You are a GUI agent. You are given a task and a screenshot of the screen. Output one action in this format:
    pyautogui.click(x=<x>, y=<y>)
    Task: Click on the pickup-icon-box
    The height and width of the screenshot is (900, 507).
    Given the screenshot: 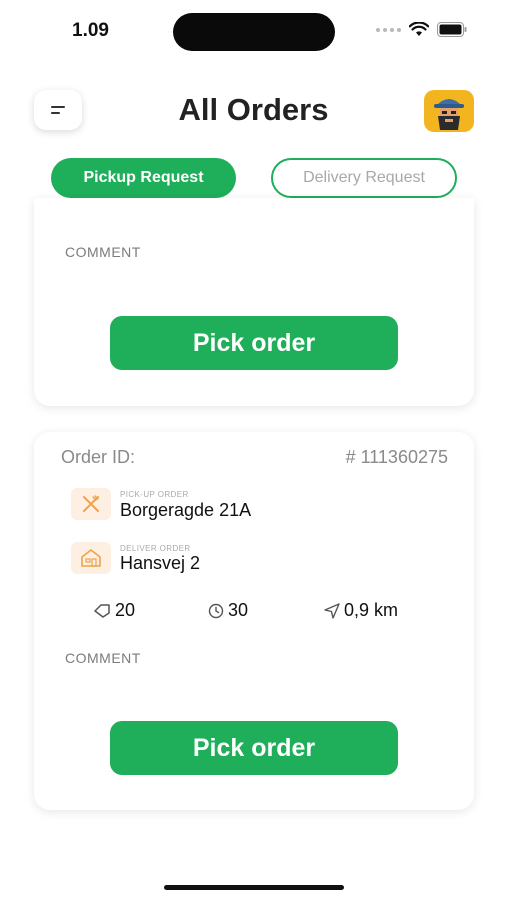 What is the action you would take?
    pyautogui.click(x=91, y=504)
    